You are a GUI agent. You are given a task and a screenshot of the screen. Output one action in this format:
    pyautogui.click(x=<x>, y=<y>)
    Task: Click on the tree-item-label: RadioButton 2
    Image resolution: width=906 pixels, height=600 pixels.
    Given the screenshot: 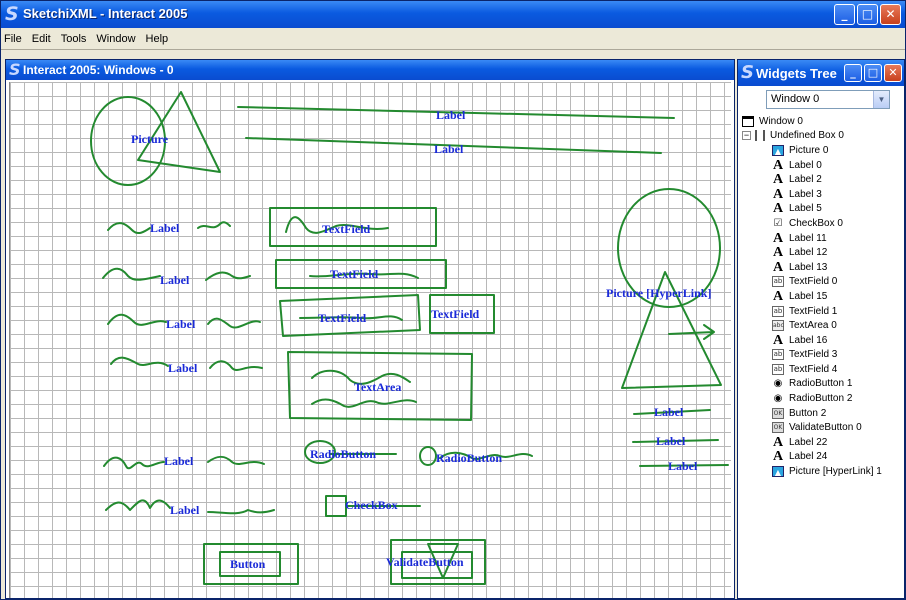 What is the action you would take?
    pyautogui.click(x=821, y=399)
    